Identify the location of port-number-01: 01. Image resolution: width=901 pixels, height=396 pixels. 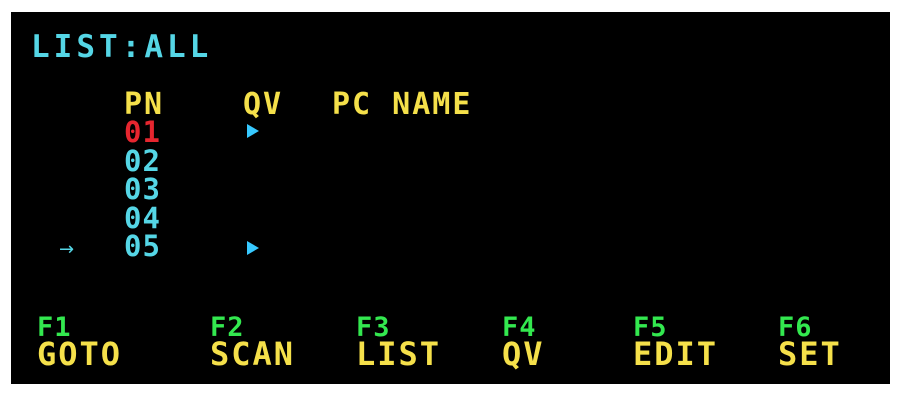
(142, 132).